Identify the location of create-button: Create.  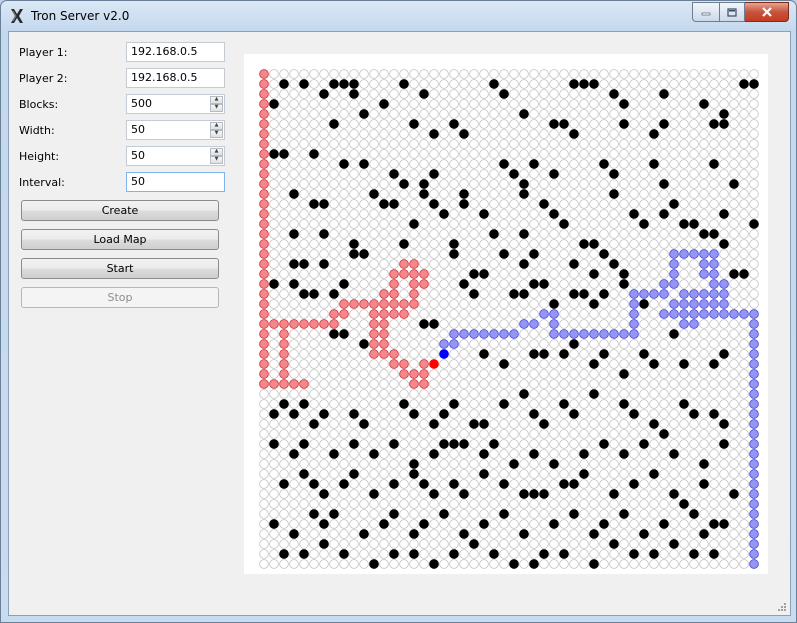
(120, 210).